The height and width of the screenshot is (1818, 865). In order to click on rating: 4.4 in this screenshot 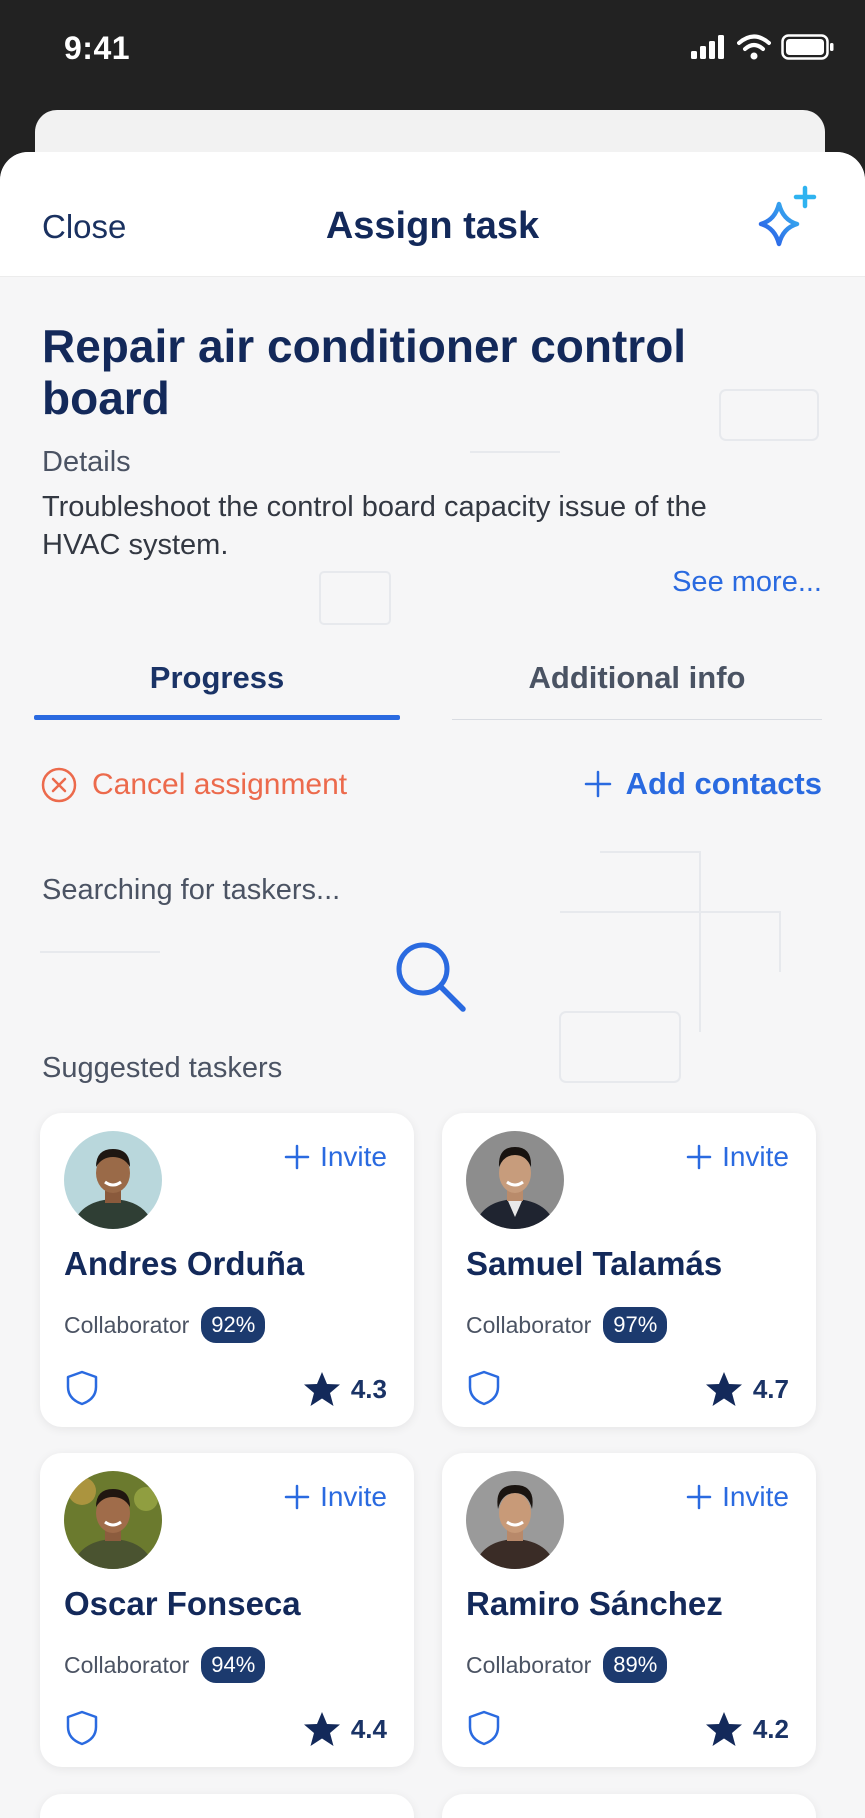, I will do `click(345, 1729)`.